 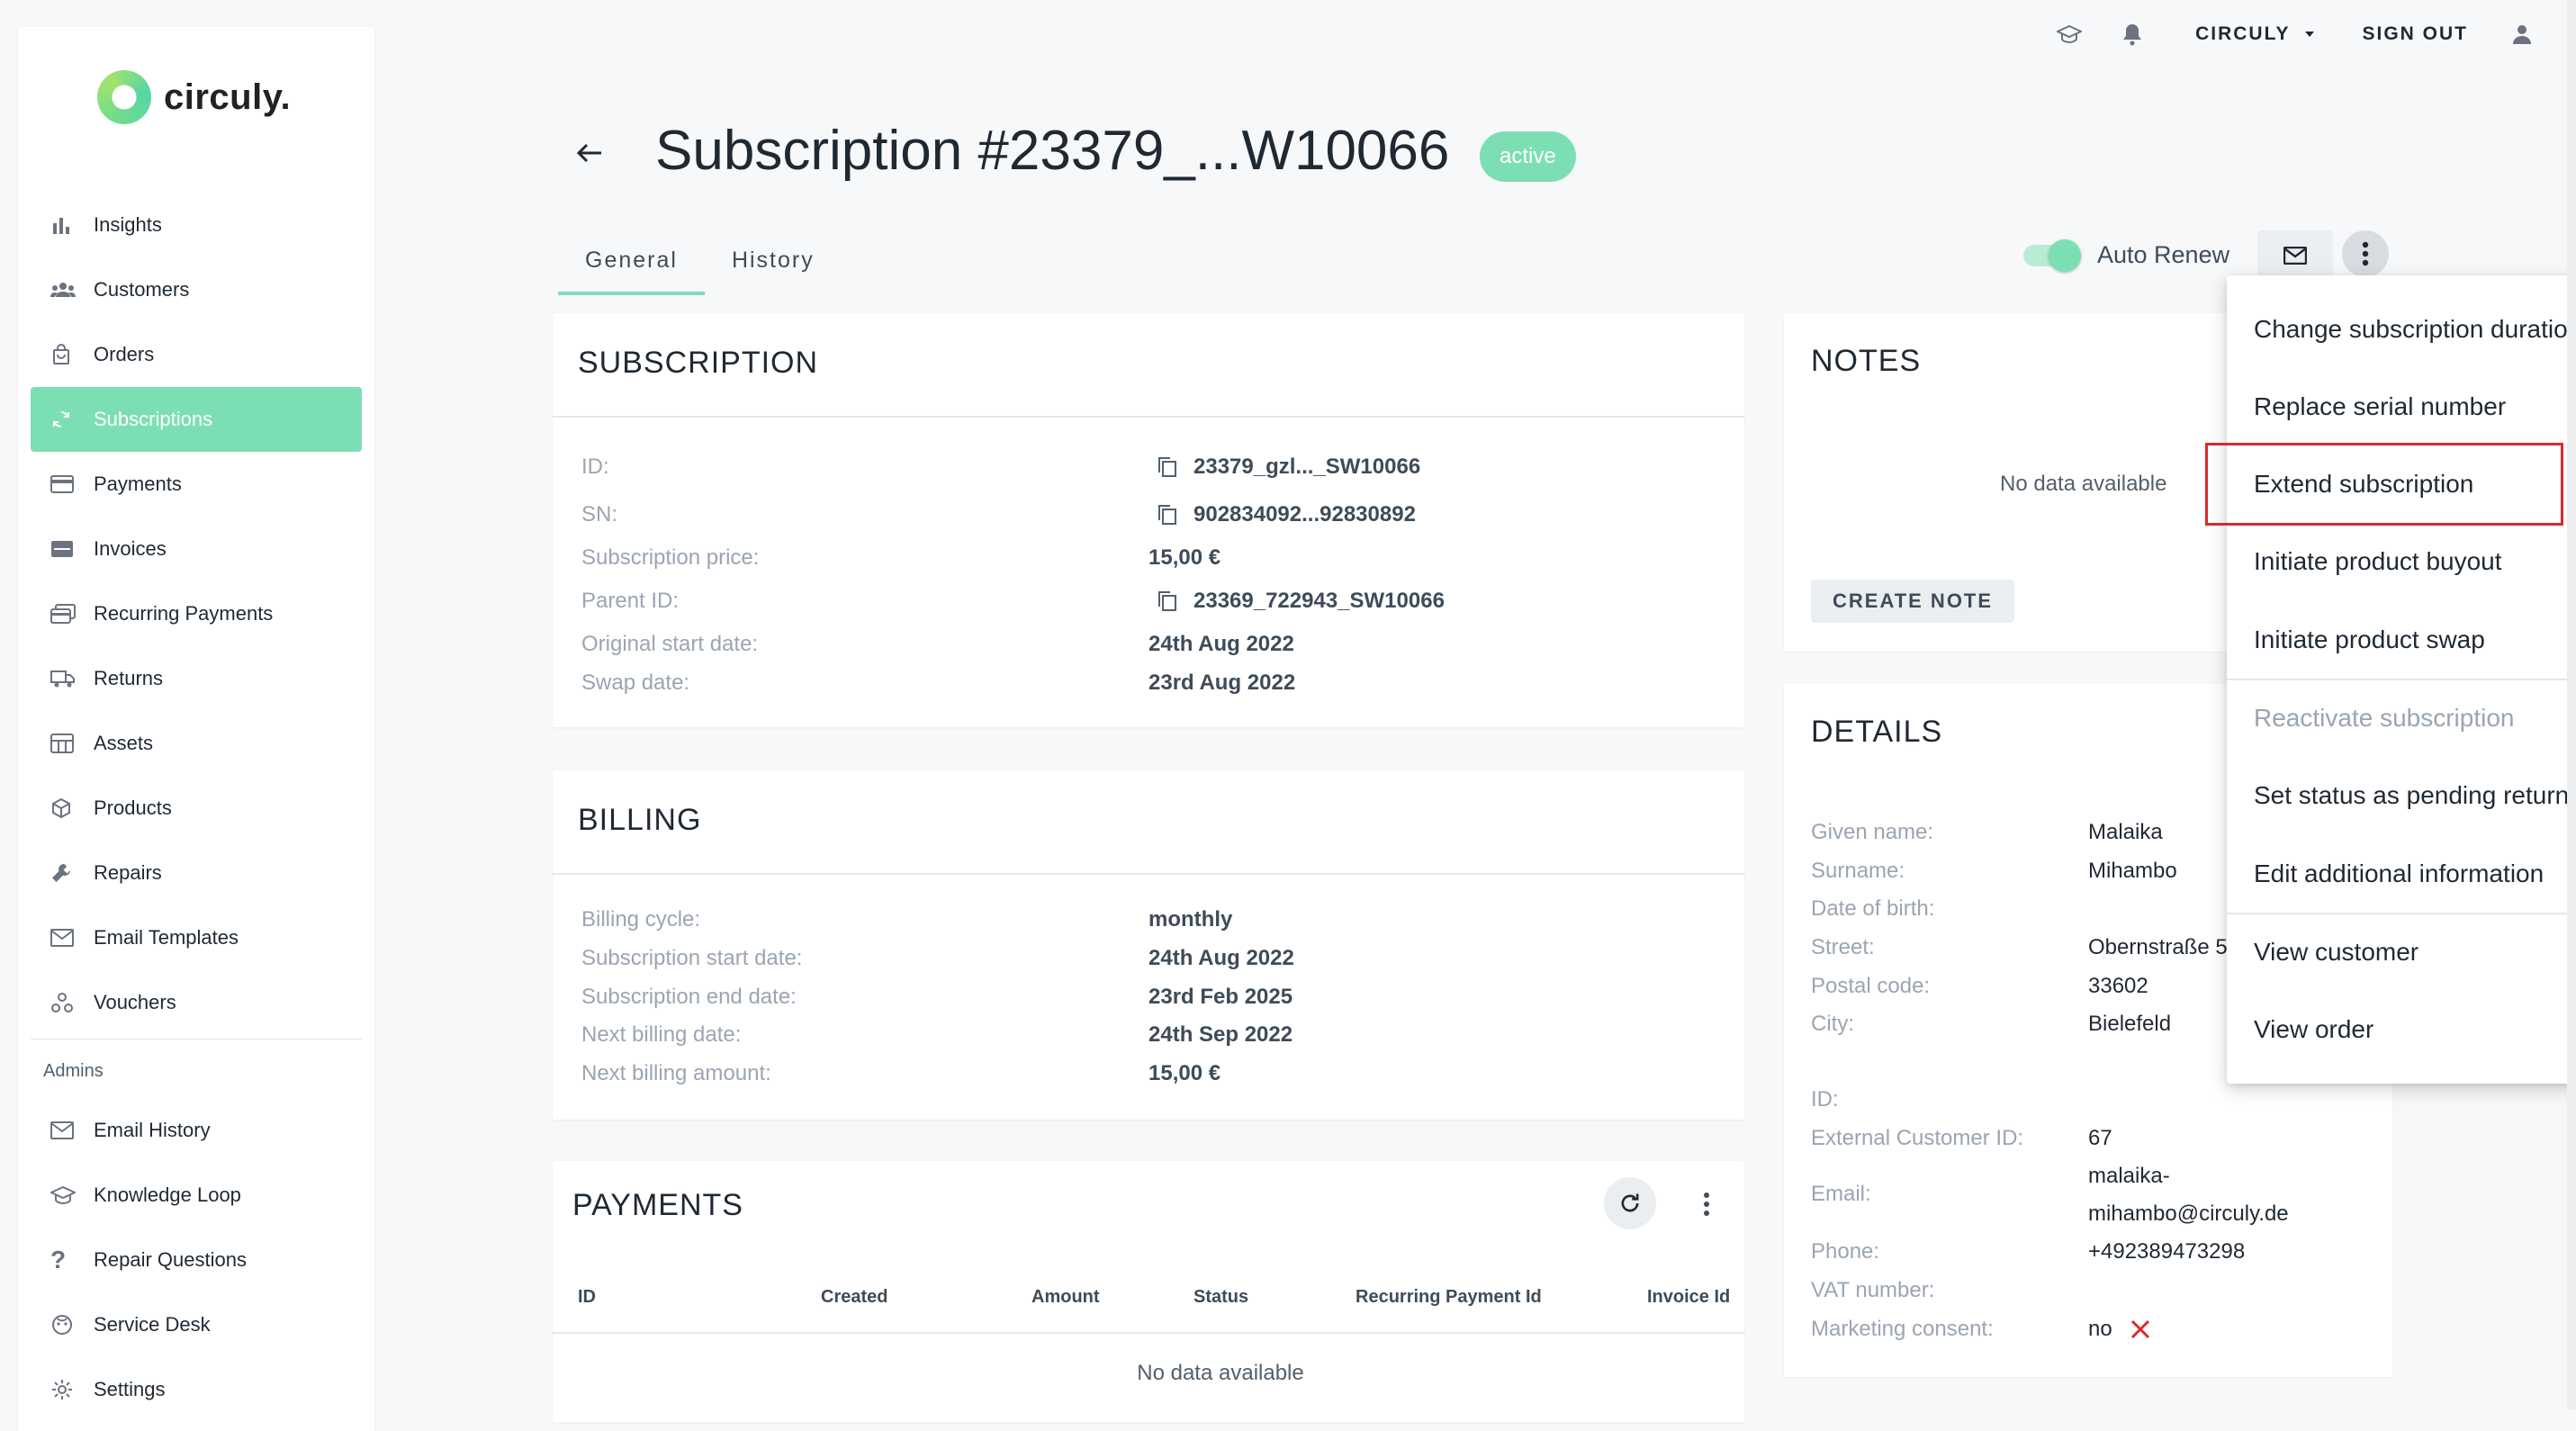 I want to click on column-header-invoice-id: Invoice Id, so click(x=1688, y=1297).